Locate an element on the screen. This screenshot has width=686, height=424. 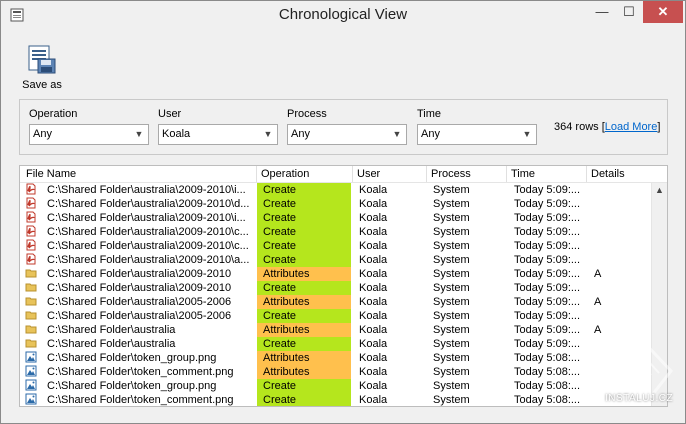
watermark-text: INSTALUJ.CZ is located at coordinates (639, 398).